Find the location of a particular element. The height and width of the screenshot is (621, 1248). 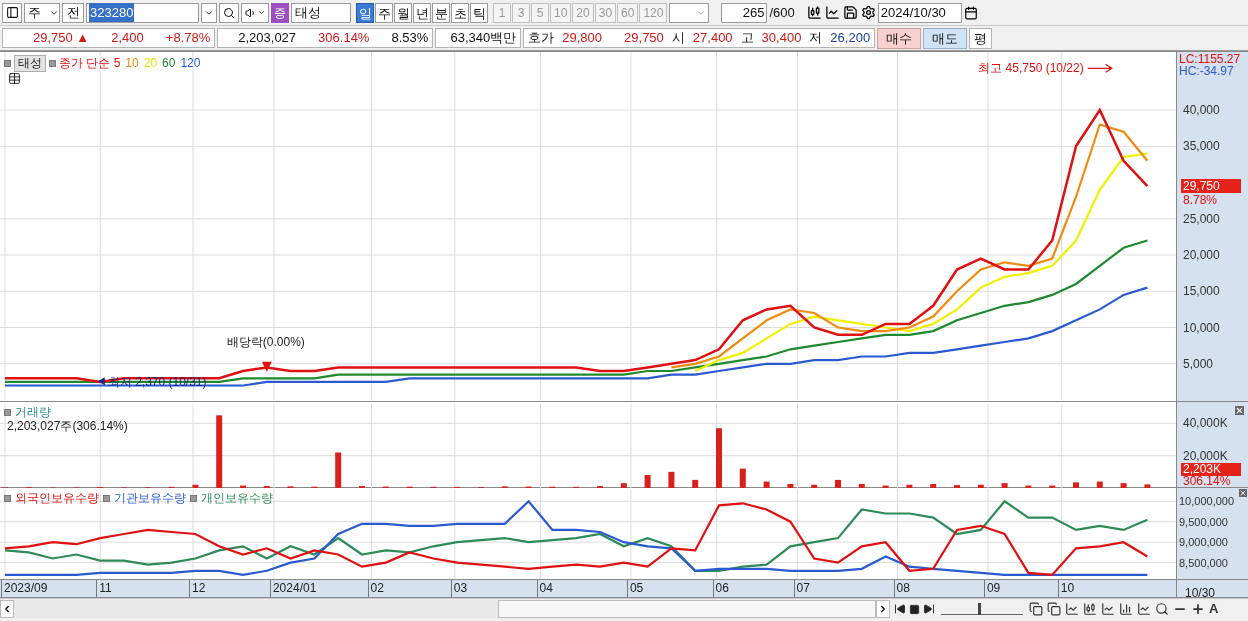

chevron-right-icon is located at coordinates (883, 609).